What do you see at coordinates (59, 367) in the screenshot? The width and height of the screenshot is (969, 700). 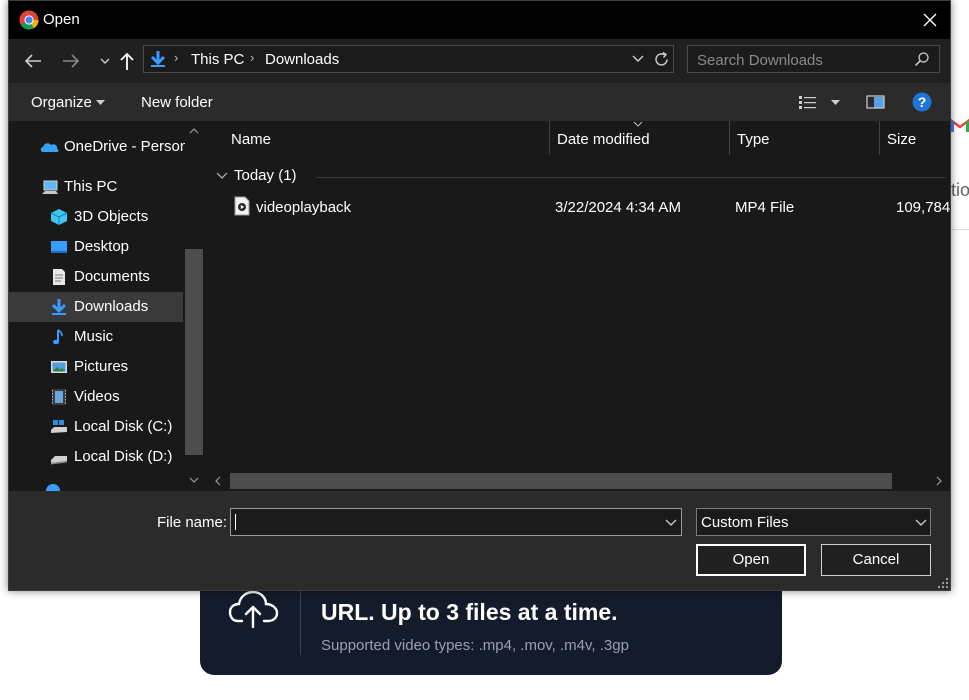 I see `pictures-icon` at bounding box center [59, 367].